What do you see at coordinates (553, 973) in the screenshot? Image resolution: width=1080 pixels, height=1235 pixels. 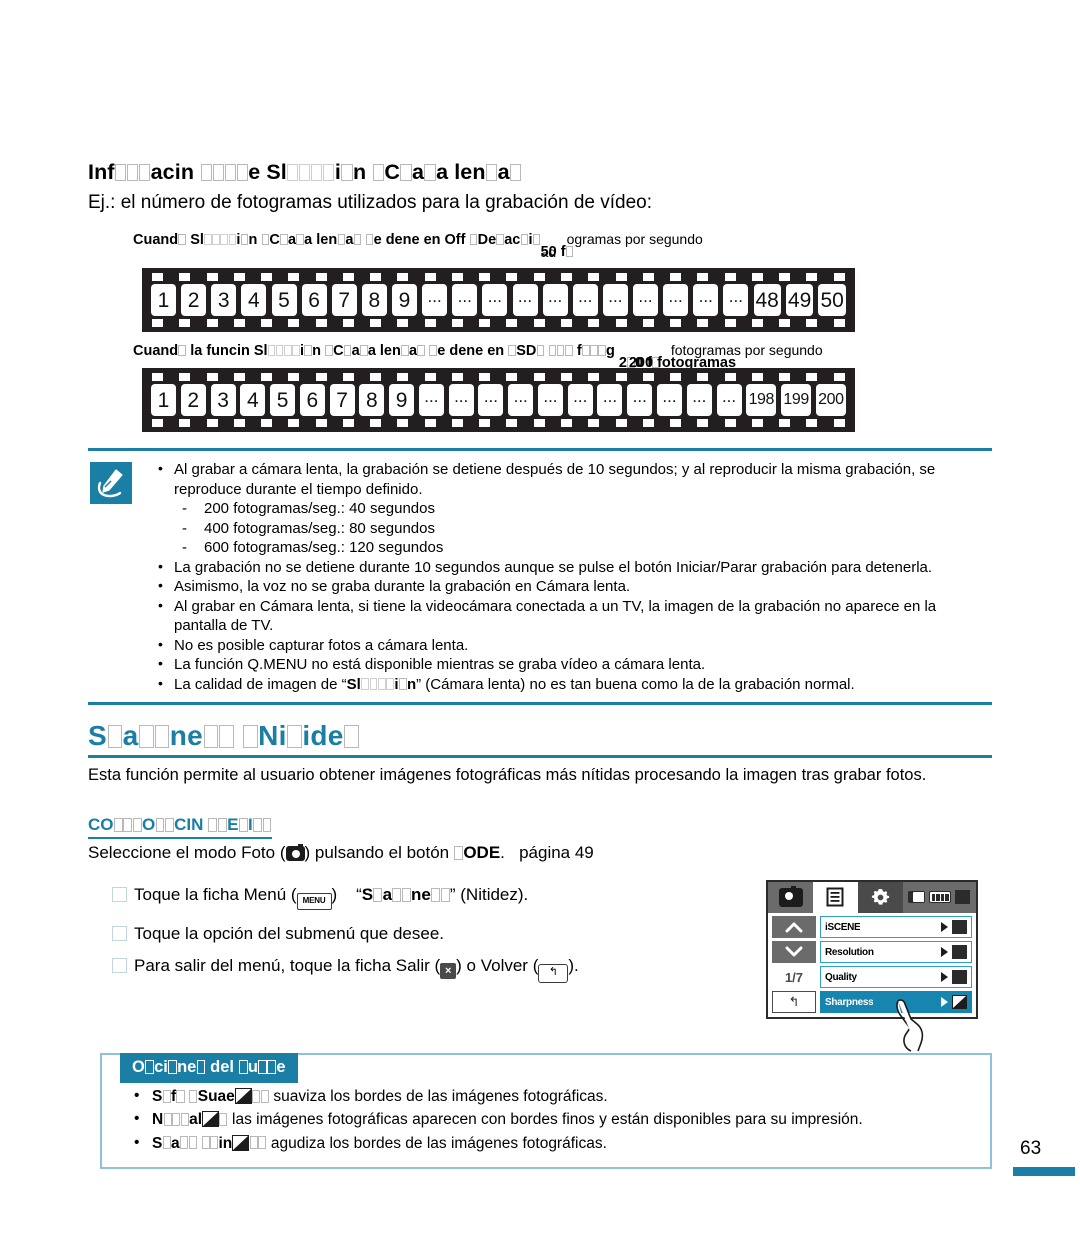 I see `back-icon: ↰` at bounding box center [553, 973].